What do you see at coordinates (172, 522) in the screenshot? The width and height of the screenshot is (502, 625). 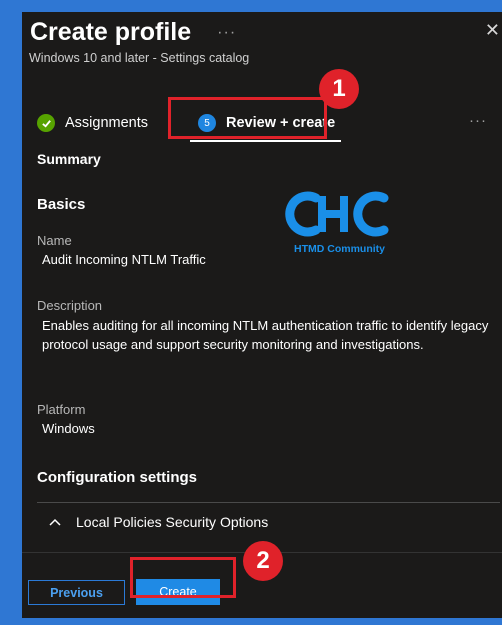 I see `accordion-label: Local Policies Security Options` at bounding box center [172, 522].